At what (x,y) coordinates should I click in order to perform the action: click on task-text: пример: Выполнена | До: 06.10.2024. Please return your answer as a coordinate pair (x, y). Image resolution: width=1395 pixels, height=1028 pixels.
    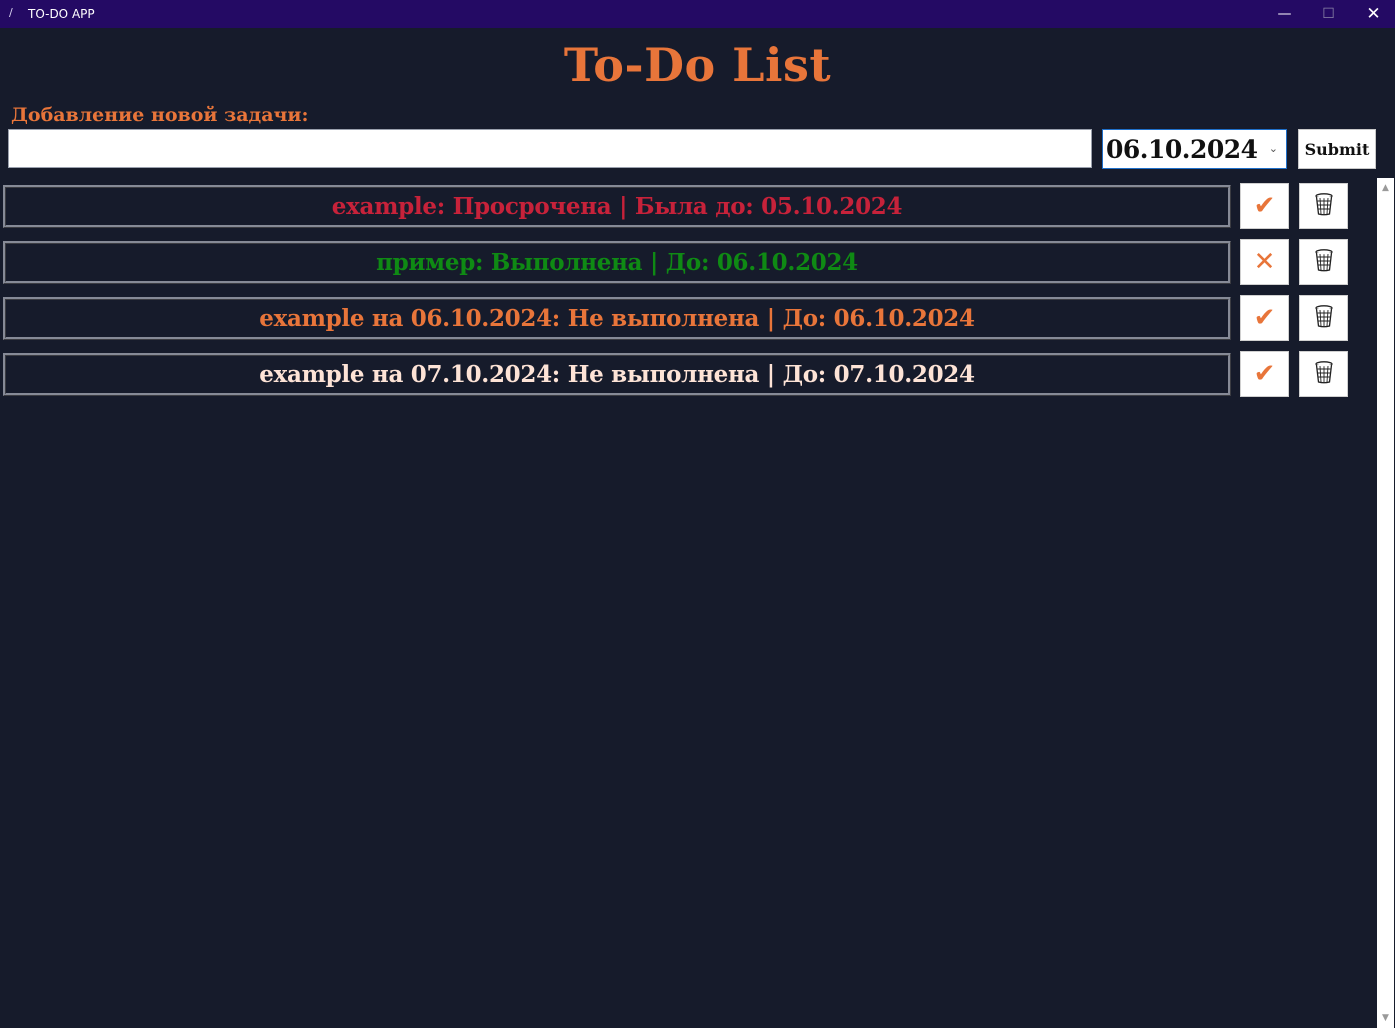
    Looking at the image, I should click on (617, 262).